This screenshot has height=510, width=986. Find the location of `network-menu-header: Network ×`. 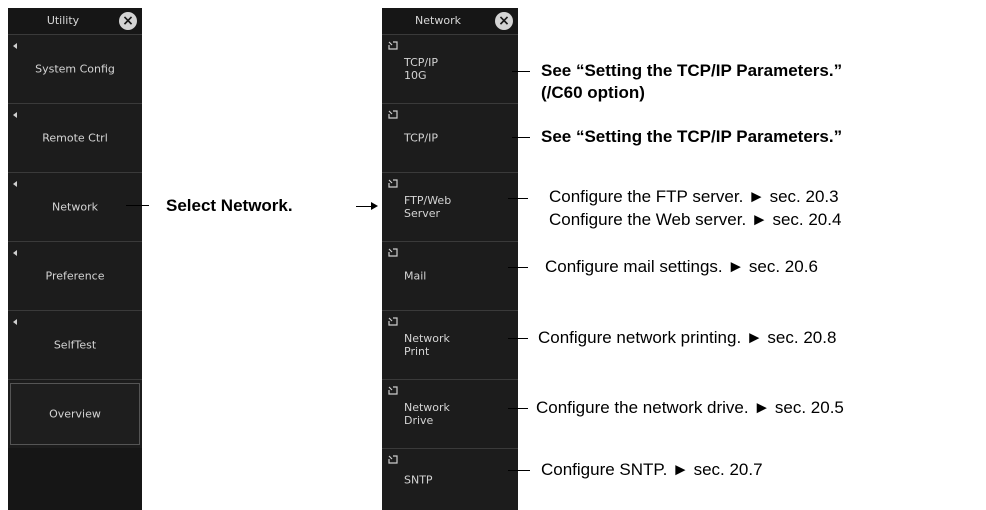

network-menu-header: Network × is located at coordinates (450, 21).